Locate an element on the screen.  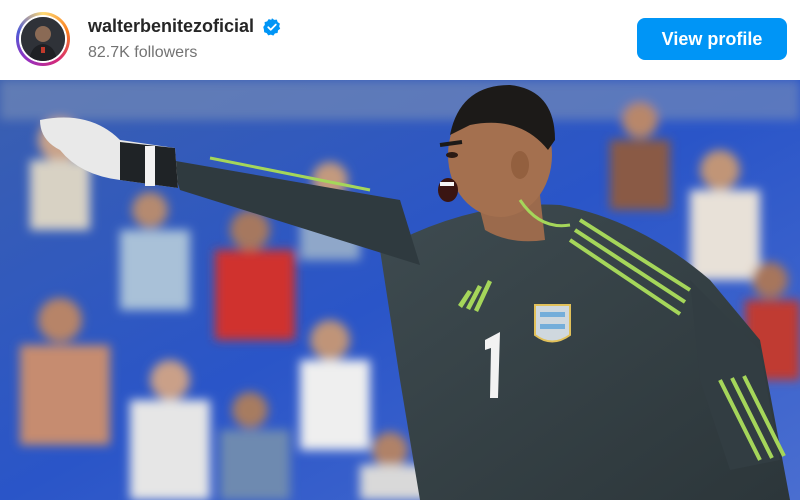
username-row: walterbenitezoficial is located at coordinates (185, 26).